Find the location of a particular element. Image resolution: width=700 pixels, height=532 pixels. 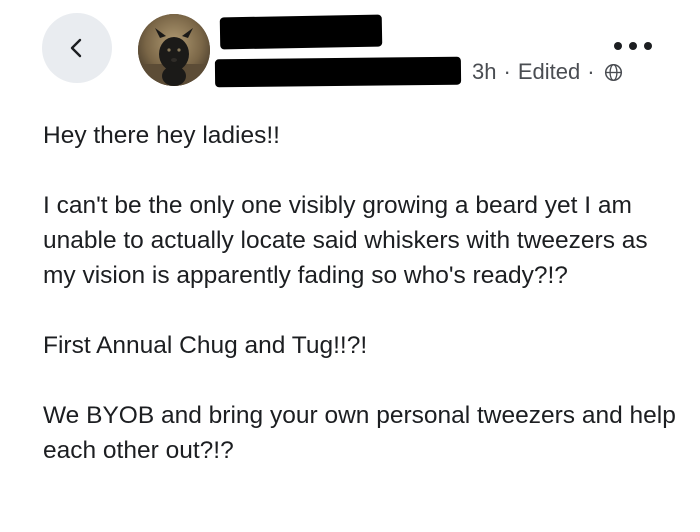

globe-icon is located at coordinates (612, 72).